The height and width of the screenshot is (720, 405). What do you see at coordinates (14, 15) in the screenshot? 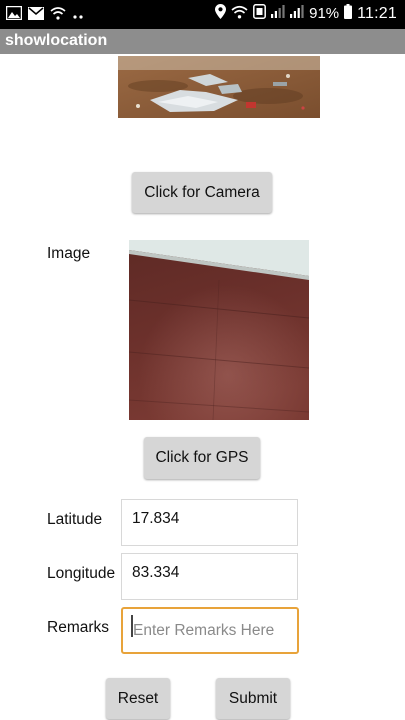
I see `gallery-icon` at bounding box center [14, 15].